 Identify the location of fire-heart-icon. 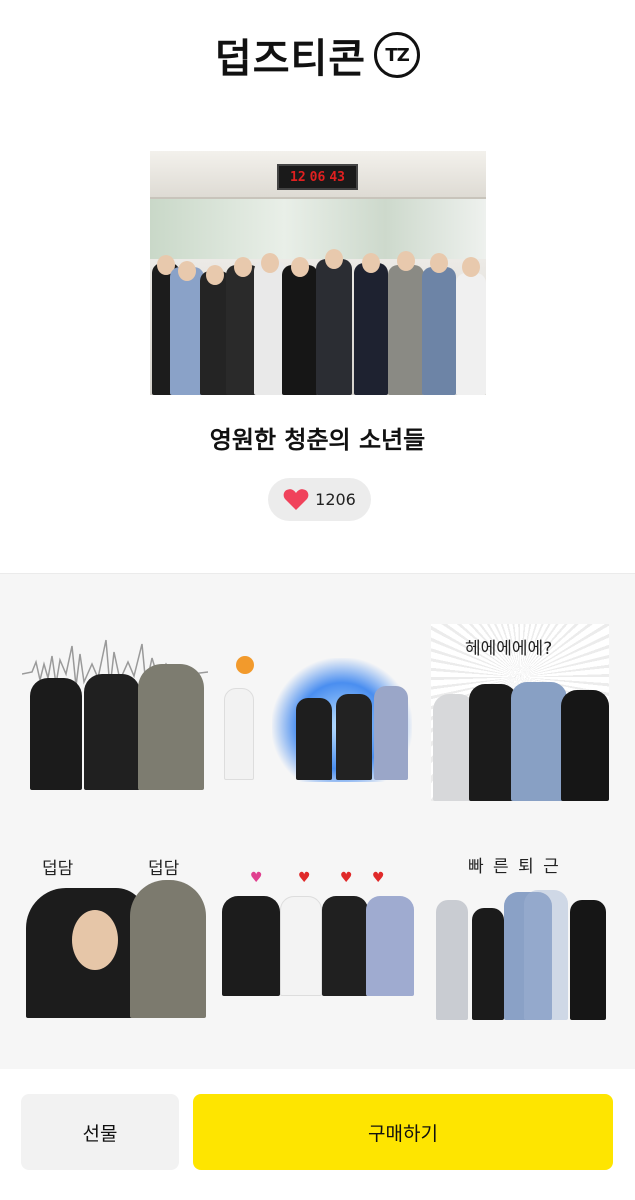
(245, 665).